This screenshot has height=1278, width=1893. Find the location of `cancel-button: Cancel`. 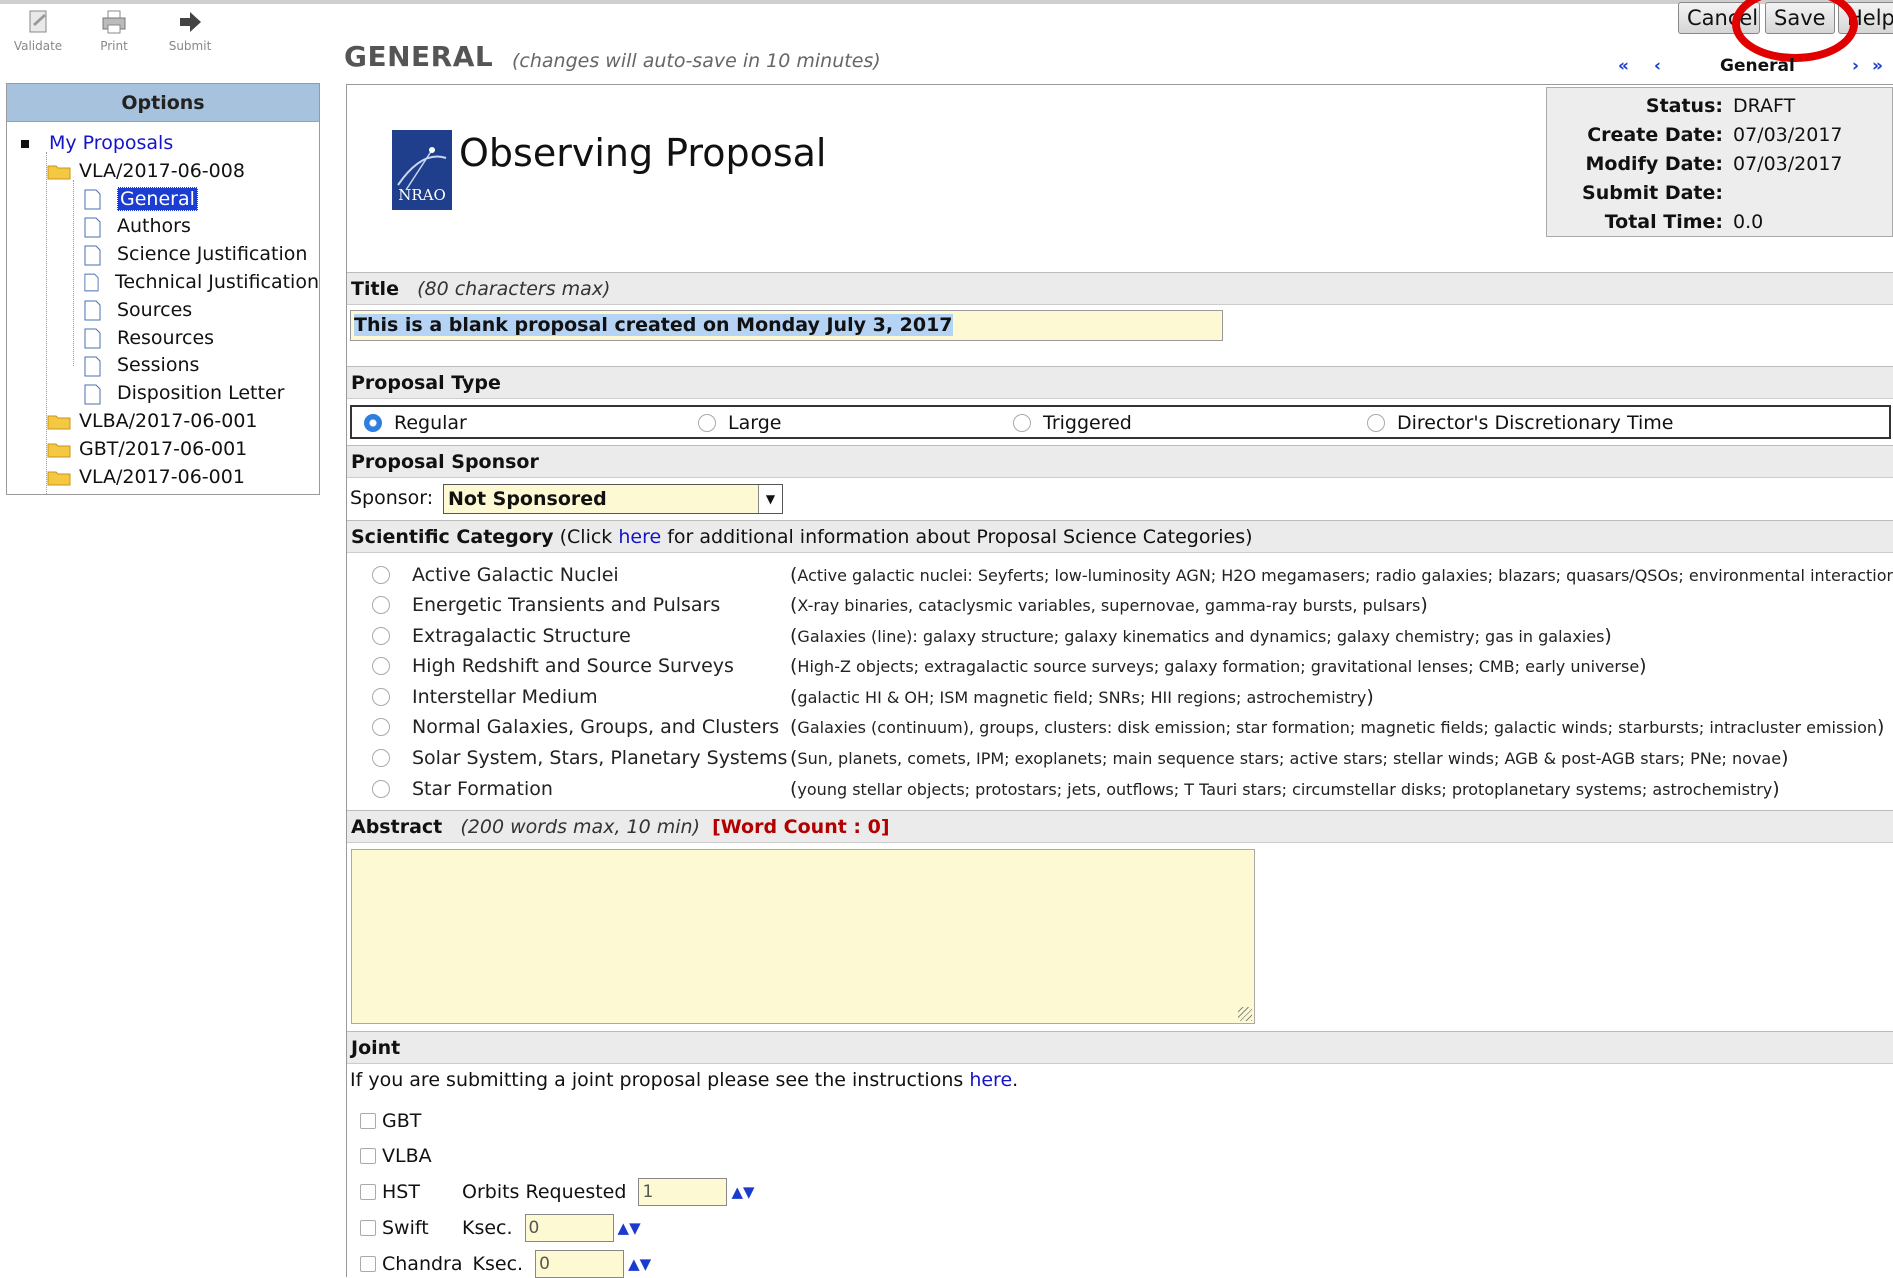

cancel-button: Cancel is located at coordinates (1719, 18).